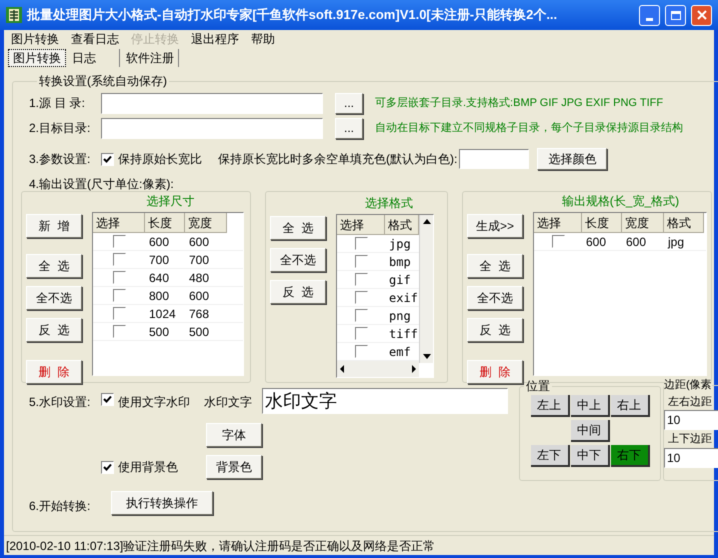  Describe the element at coordinates (60, 506) in the screenshot. I see `field-label: 6.开始转换:` at that location.